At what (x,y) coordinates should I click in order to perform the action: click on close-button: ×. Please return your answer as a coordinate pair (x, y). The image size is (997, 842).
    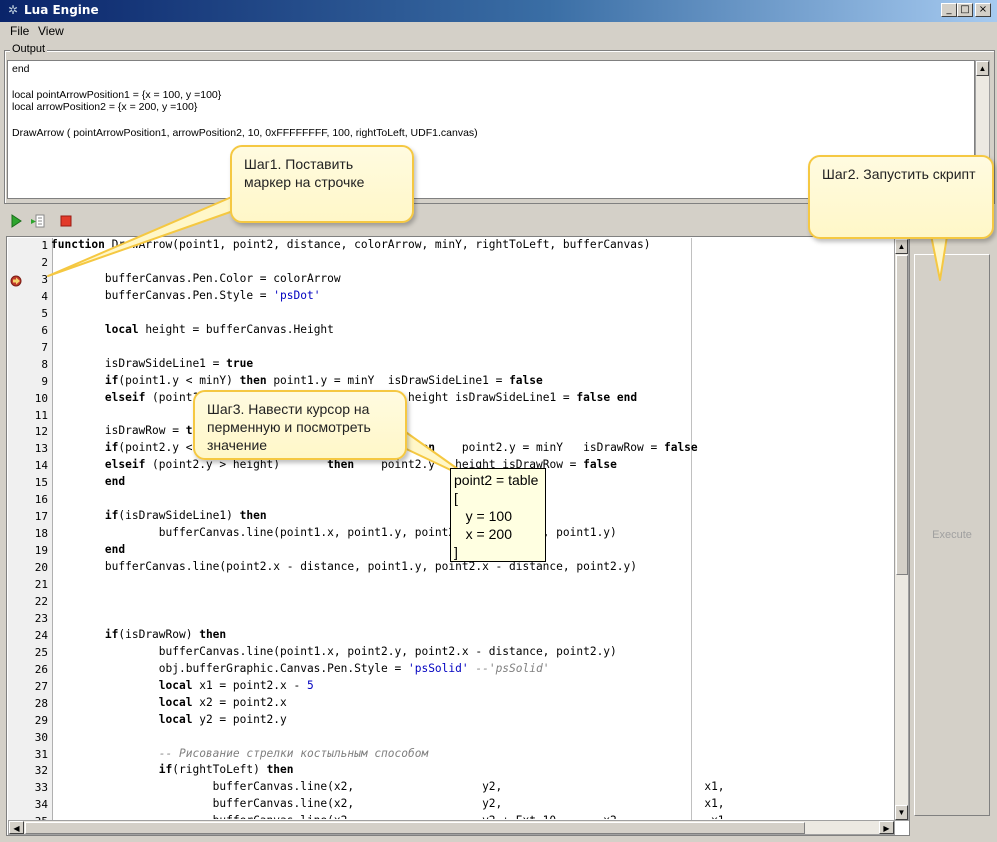
    Looking at the image, I should click on (983, 10).